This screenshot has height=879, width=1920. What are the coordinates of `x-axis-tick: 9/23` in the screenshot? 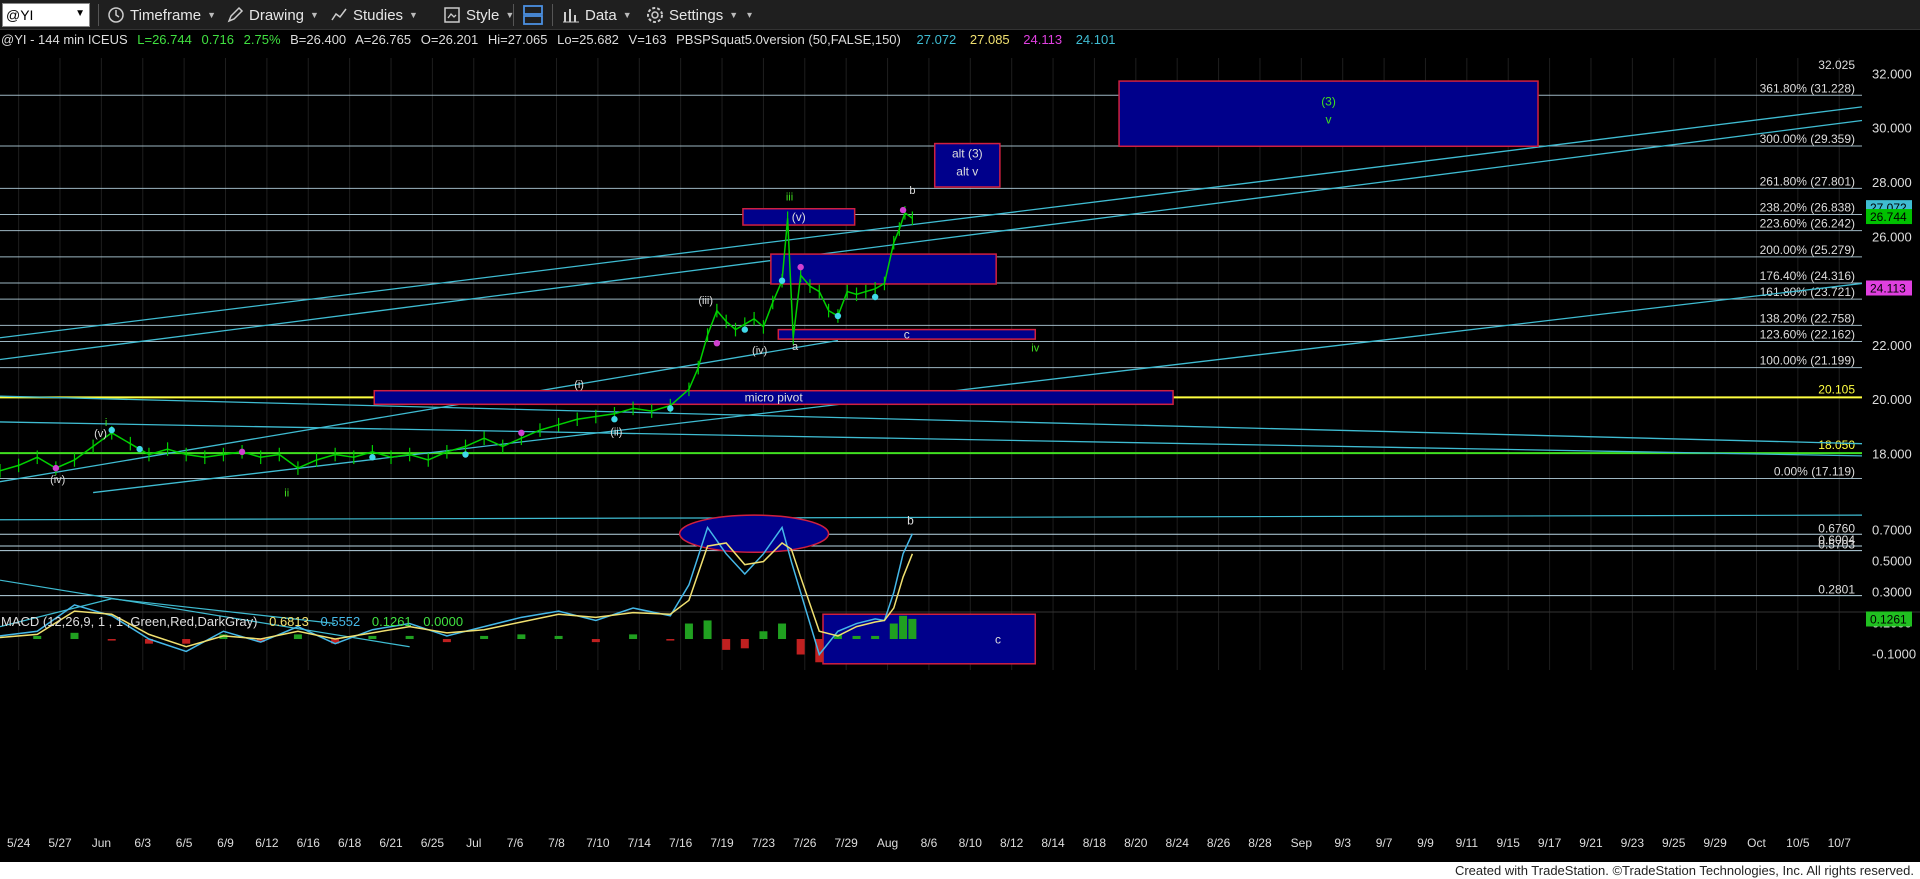 It's located at (1633, 843).